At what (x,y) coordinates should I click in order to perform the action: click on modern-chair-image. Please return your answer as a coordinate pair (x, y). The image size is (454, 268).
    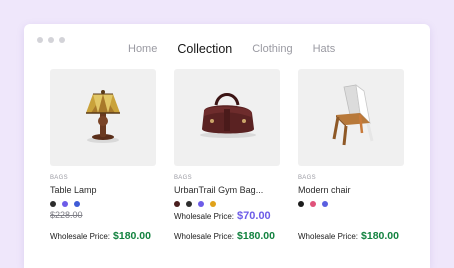
    Looking at the image, I should click on (353, 115).